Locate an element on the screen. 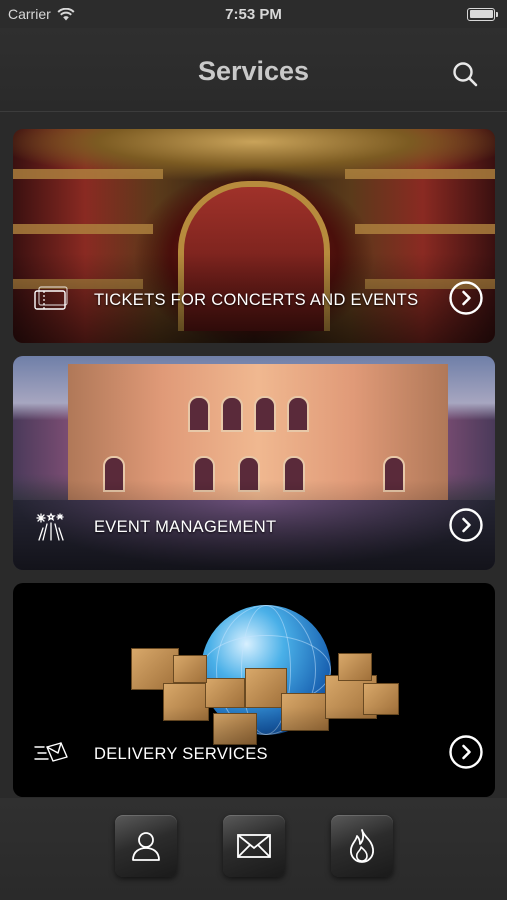 Image resolution: width=507 pixels, height=900 pixels. tab-bar is located at coordinates (253, 849).